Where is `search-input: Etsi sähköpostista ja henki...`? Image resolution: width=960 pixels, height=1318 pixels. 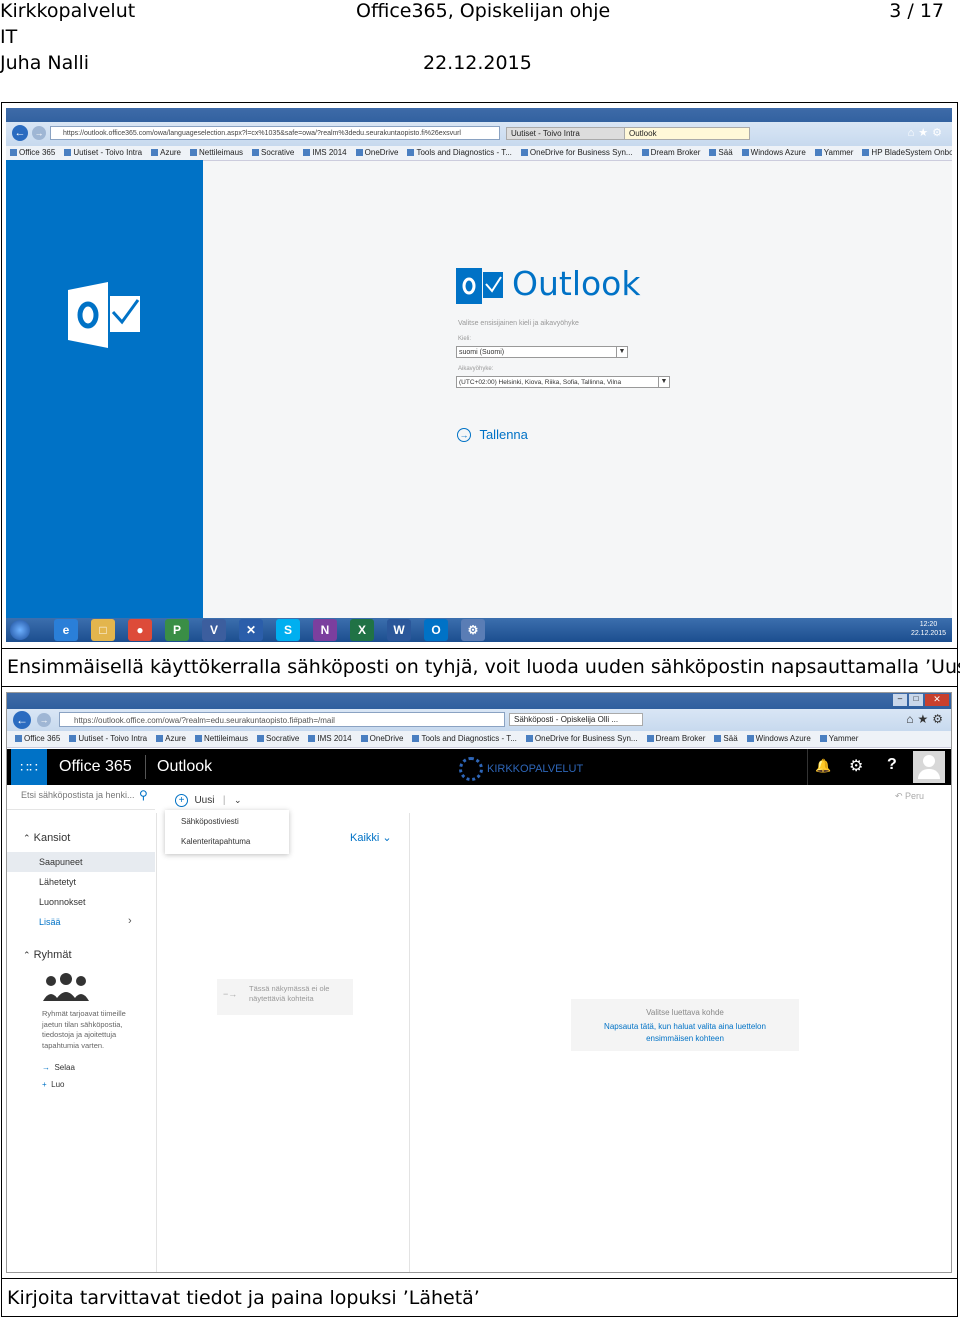 search-input: Etsi sähköpostista ja henki... is located at coordinates (86, 798).